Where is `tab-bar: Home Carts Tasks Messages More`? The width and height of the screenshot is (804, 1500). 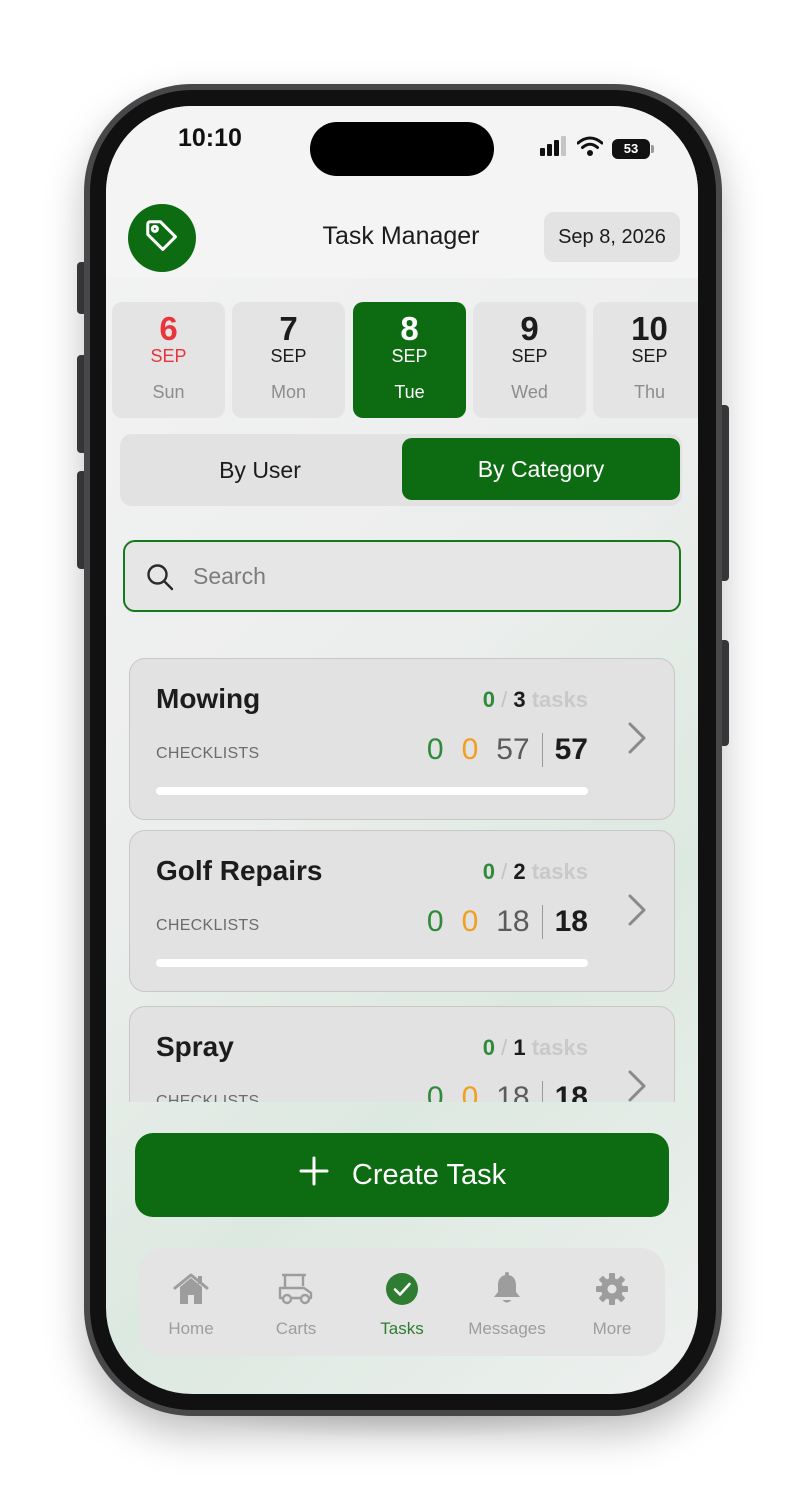 tab-bar: Home Carts Tasks Messages More is located at coordinates (402, 1302).